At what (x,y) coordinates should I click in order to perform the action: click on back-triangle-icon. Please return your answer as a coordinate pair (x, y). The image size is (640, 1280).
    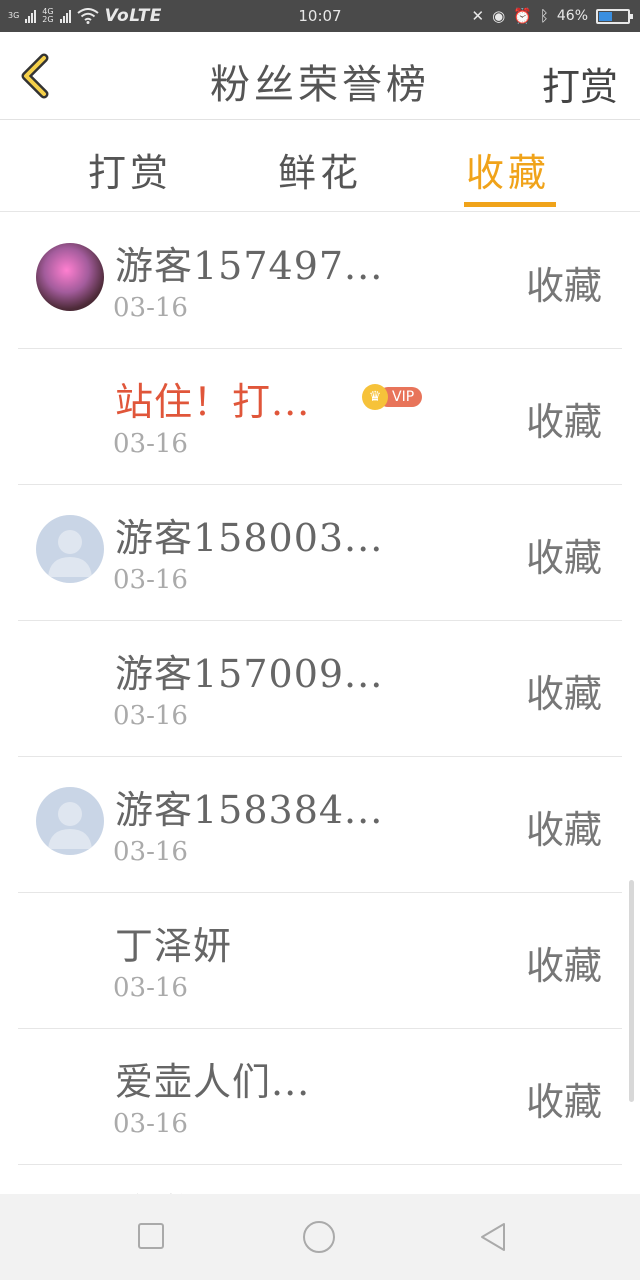
    Looking at the image, I should click on (493, 1237).